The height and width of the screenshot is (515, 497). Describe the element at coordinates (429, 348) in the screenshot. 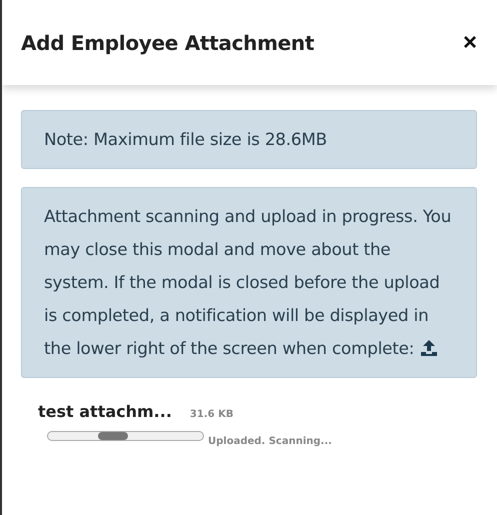

I see `upload-icon` at that location.